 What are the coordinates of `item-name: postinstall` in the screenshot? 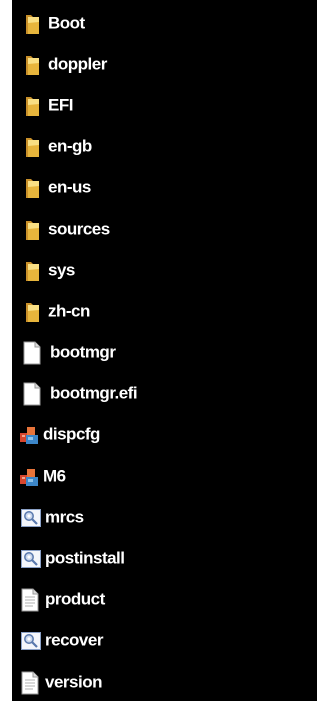 It's located at (85, 558).